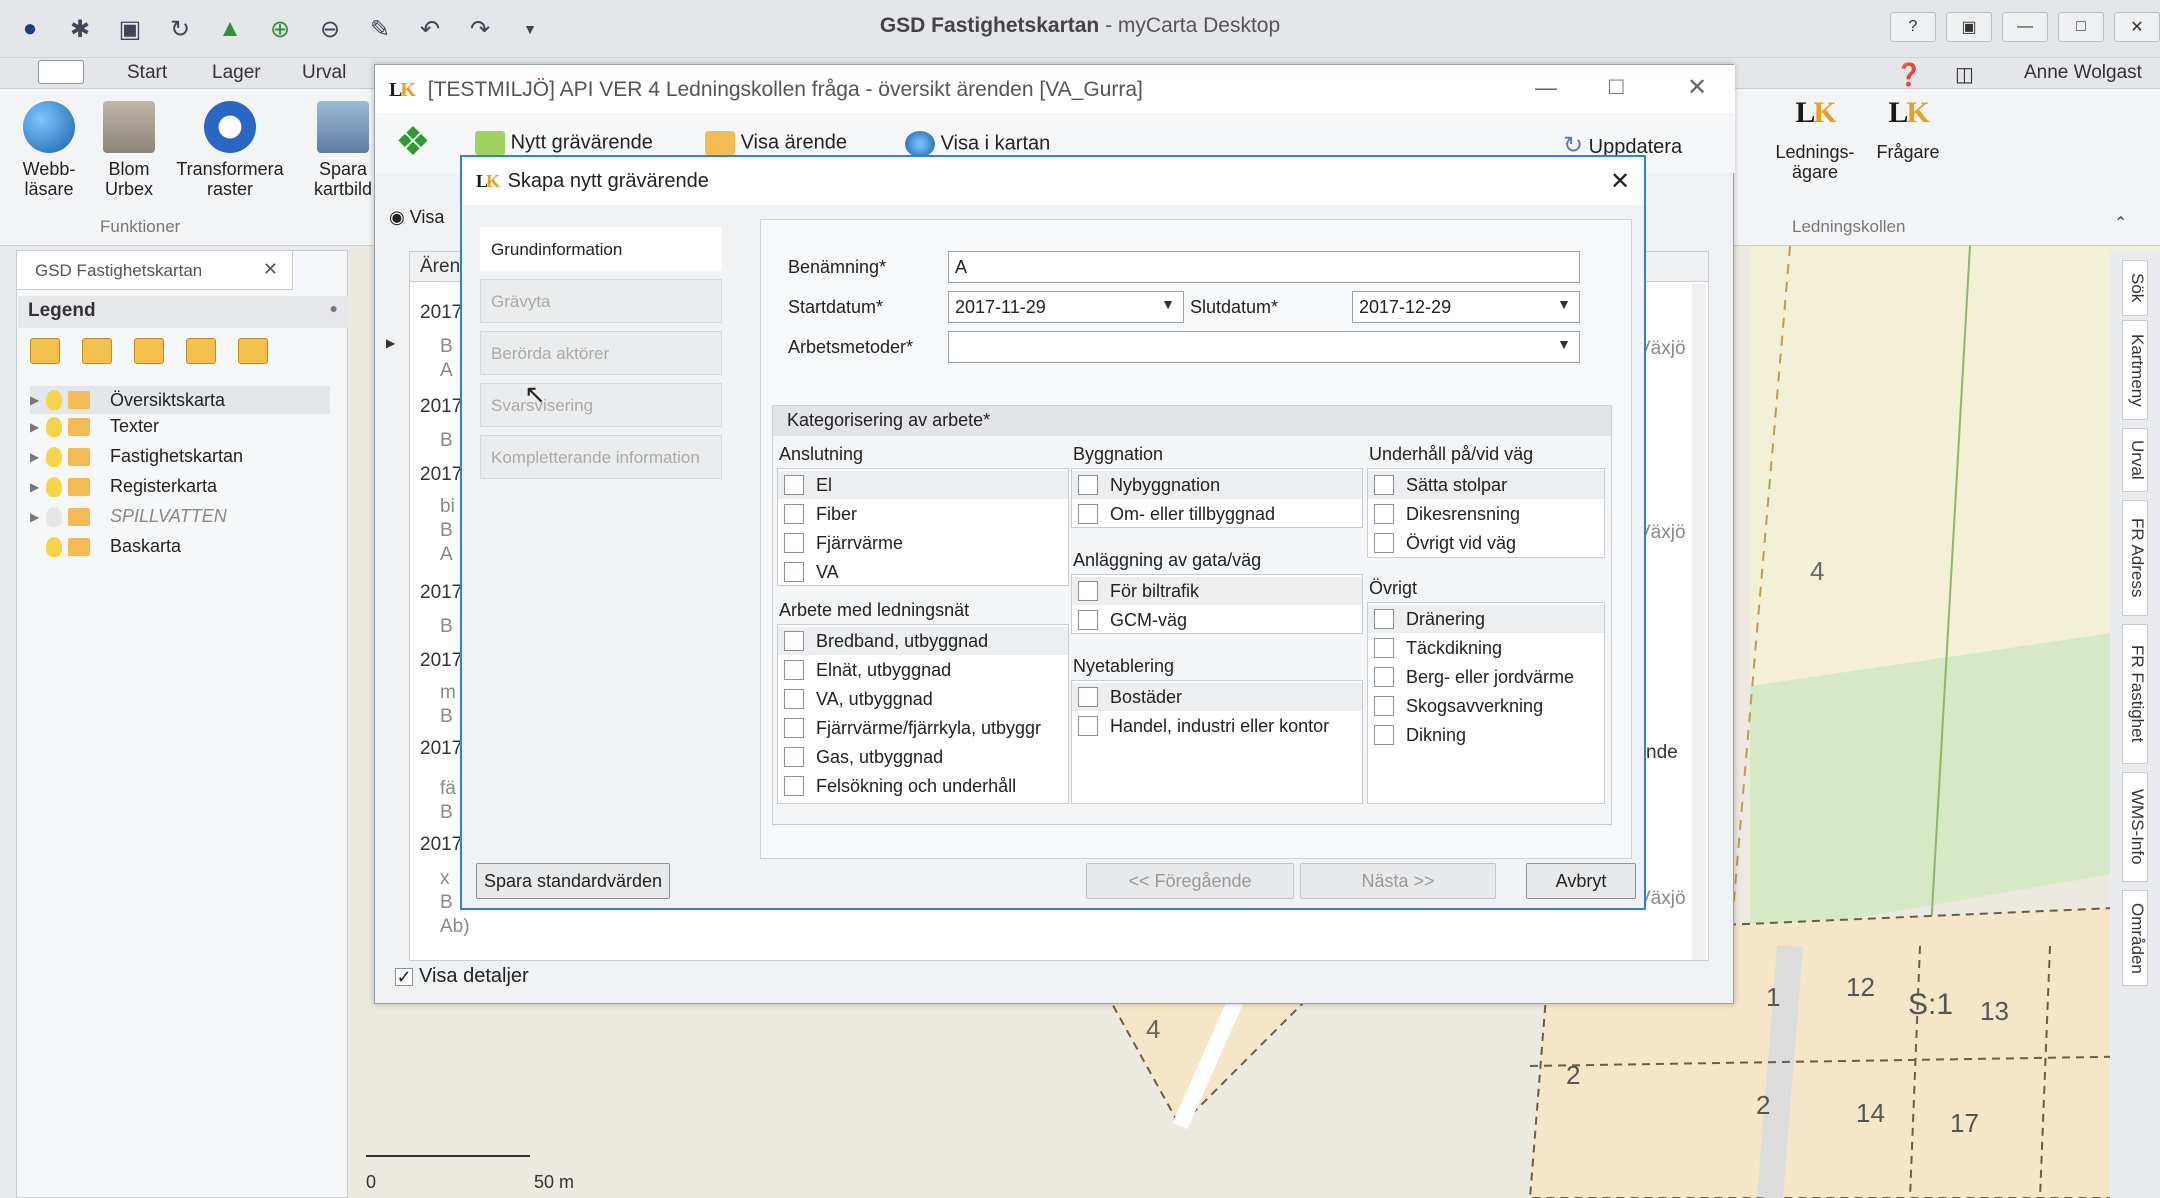 This screenshot has height=1198, width=2160. What do you see at coordinates (923, 641) in the screenshot?
I see `checkbox-bredband: Bredband, utbyggnad` at bounding box center [923, 641].